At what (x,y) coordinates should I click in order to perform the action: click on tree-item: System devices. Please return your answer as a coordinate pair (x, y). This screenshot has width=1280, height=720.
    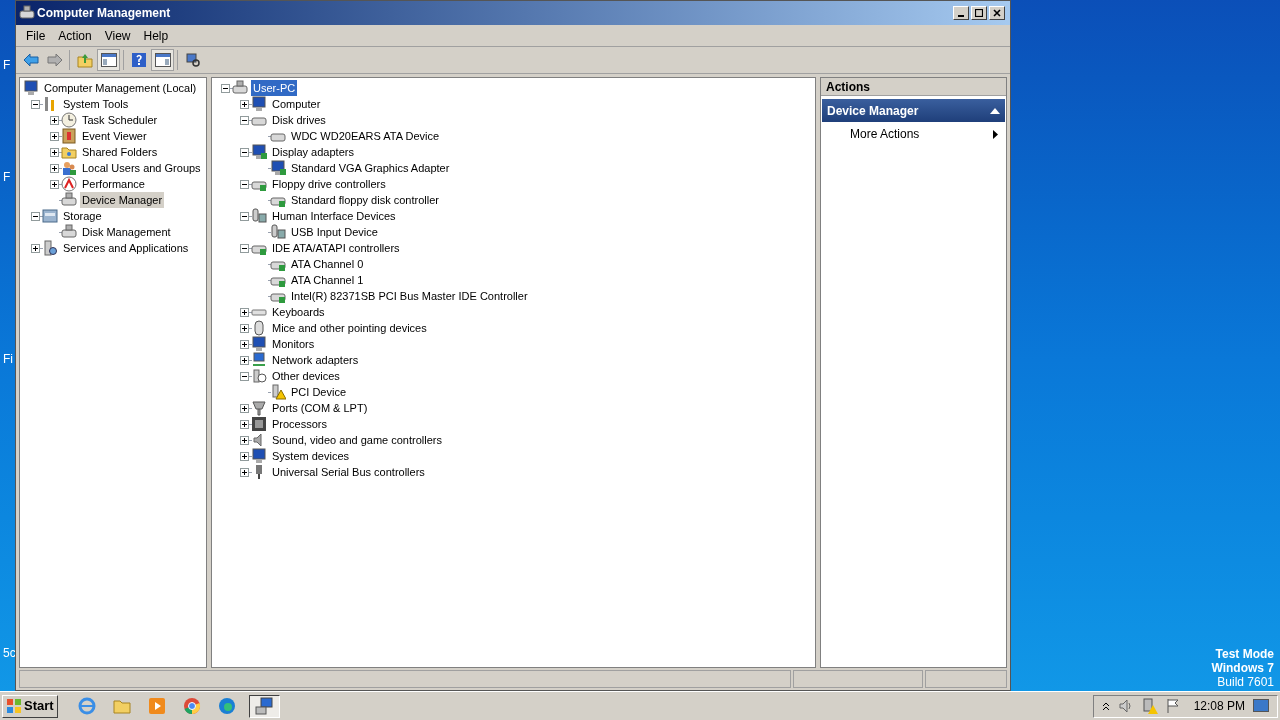
    Looking at the image, I should click on (311, 456).